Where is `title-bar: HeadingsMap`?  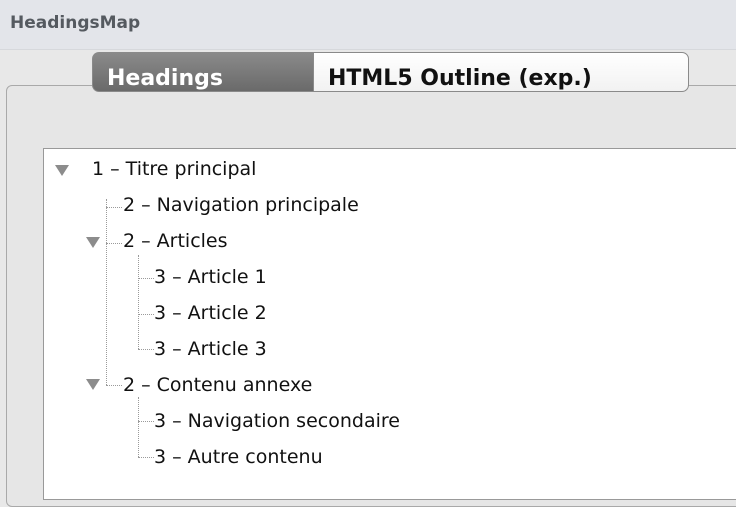
title-bar: HeadingsMap is located at coordinates (368, 25).